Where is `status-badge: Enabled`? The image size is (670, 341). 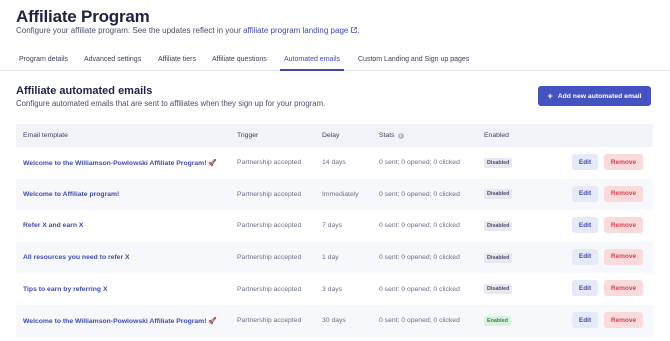
status-badge: Enabled is located at coordinates (497, 320).